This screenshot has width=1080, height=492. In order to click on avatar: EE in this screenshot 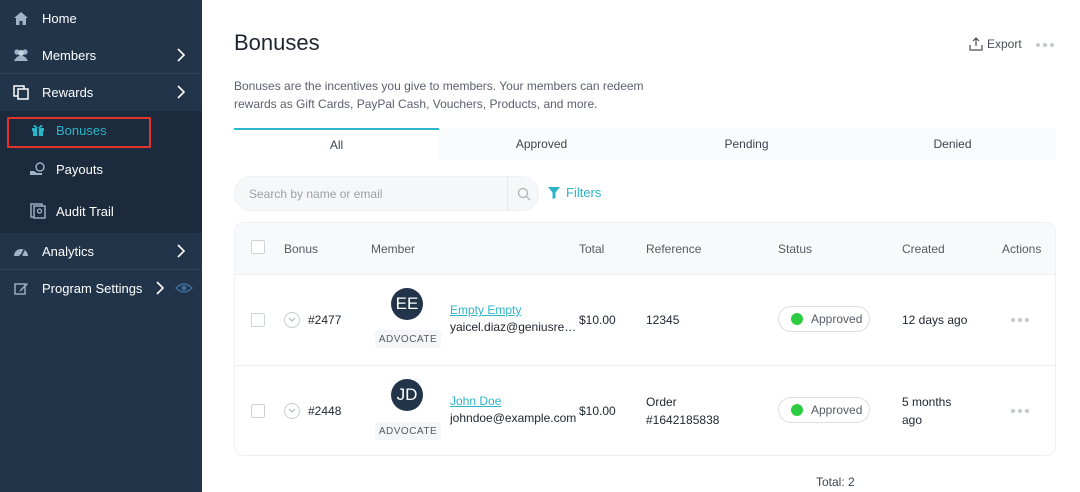, I will do `click(407, 304)`.